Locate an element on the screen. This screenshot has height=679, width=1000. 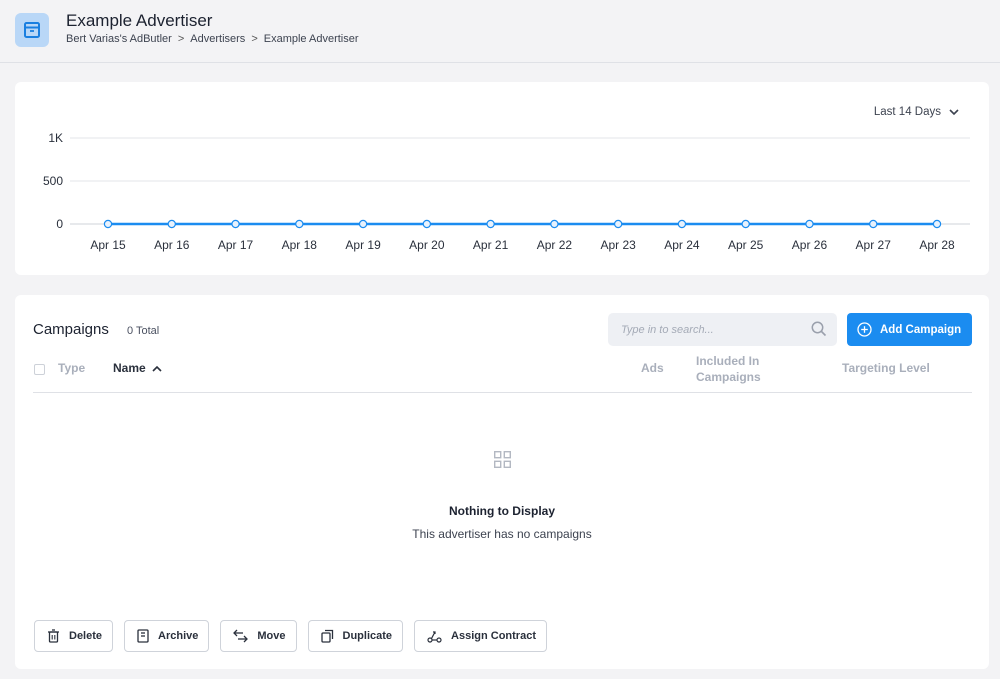
column-name-label: Name is located at coordinates (129, 368).